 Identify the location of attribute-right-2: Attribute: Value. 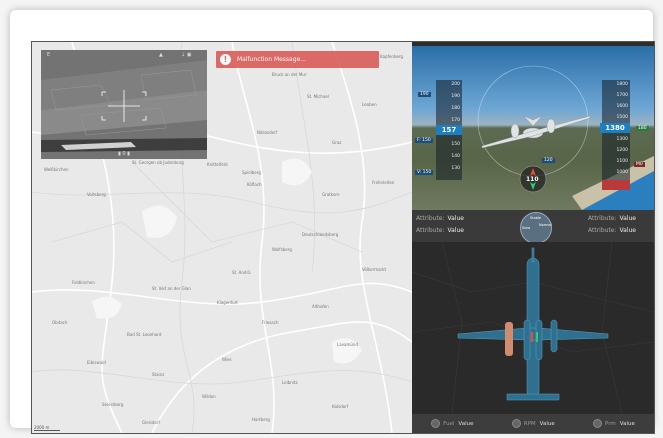
(612, 230).